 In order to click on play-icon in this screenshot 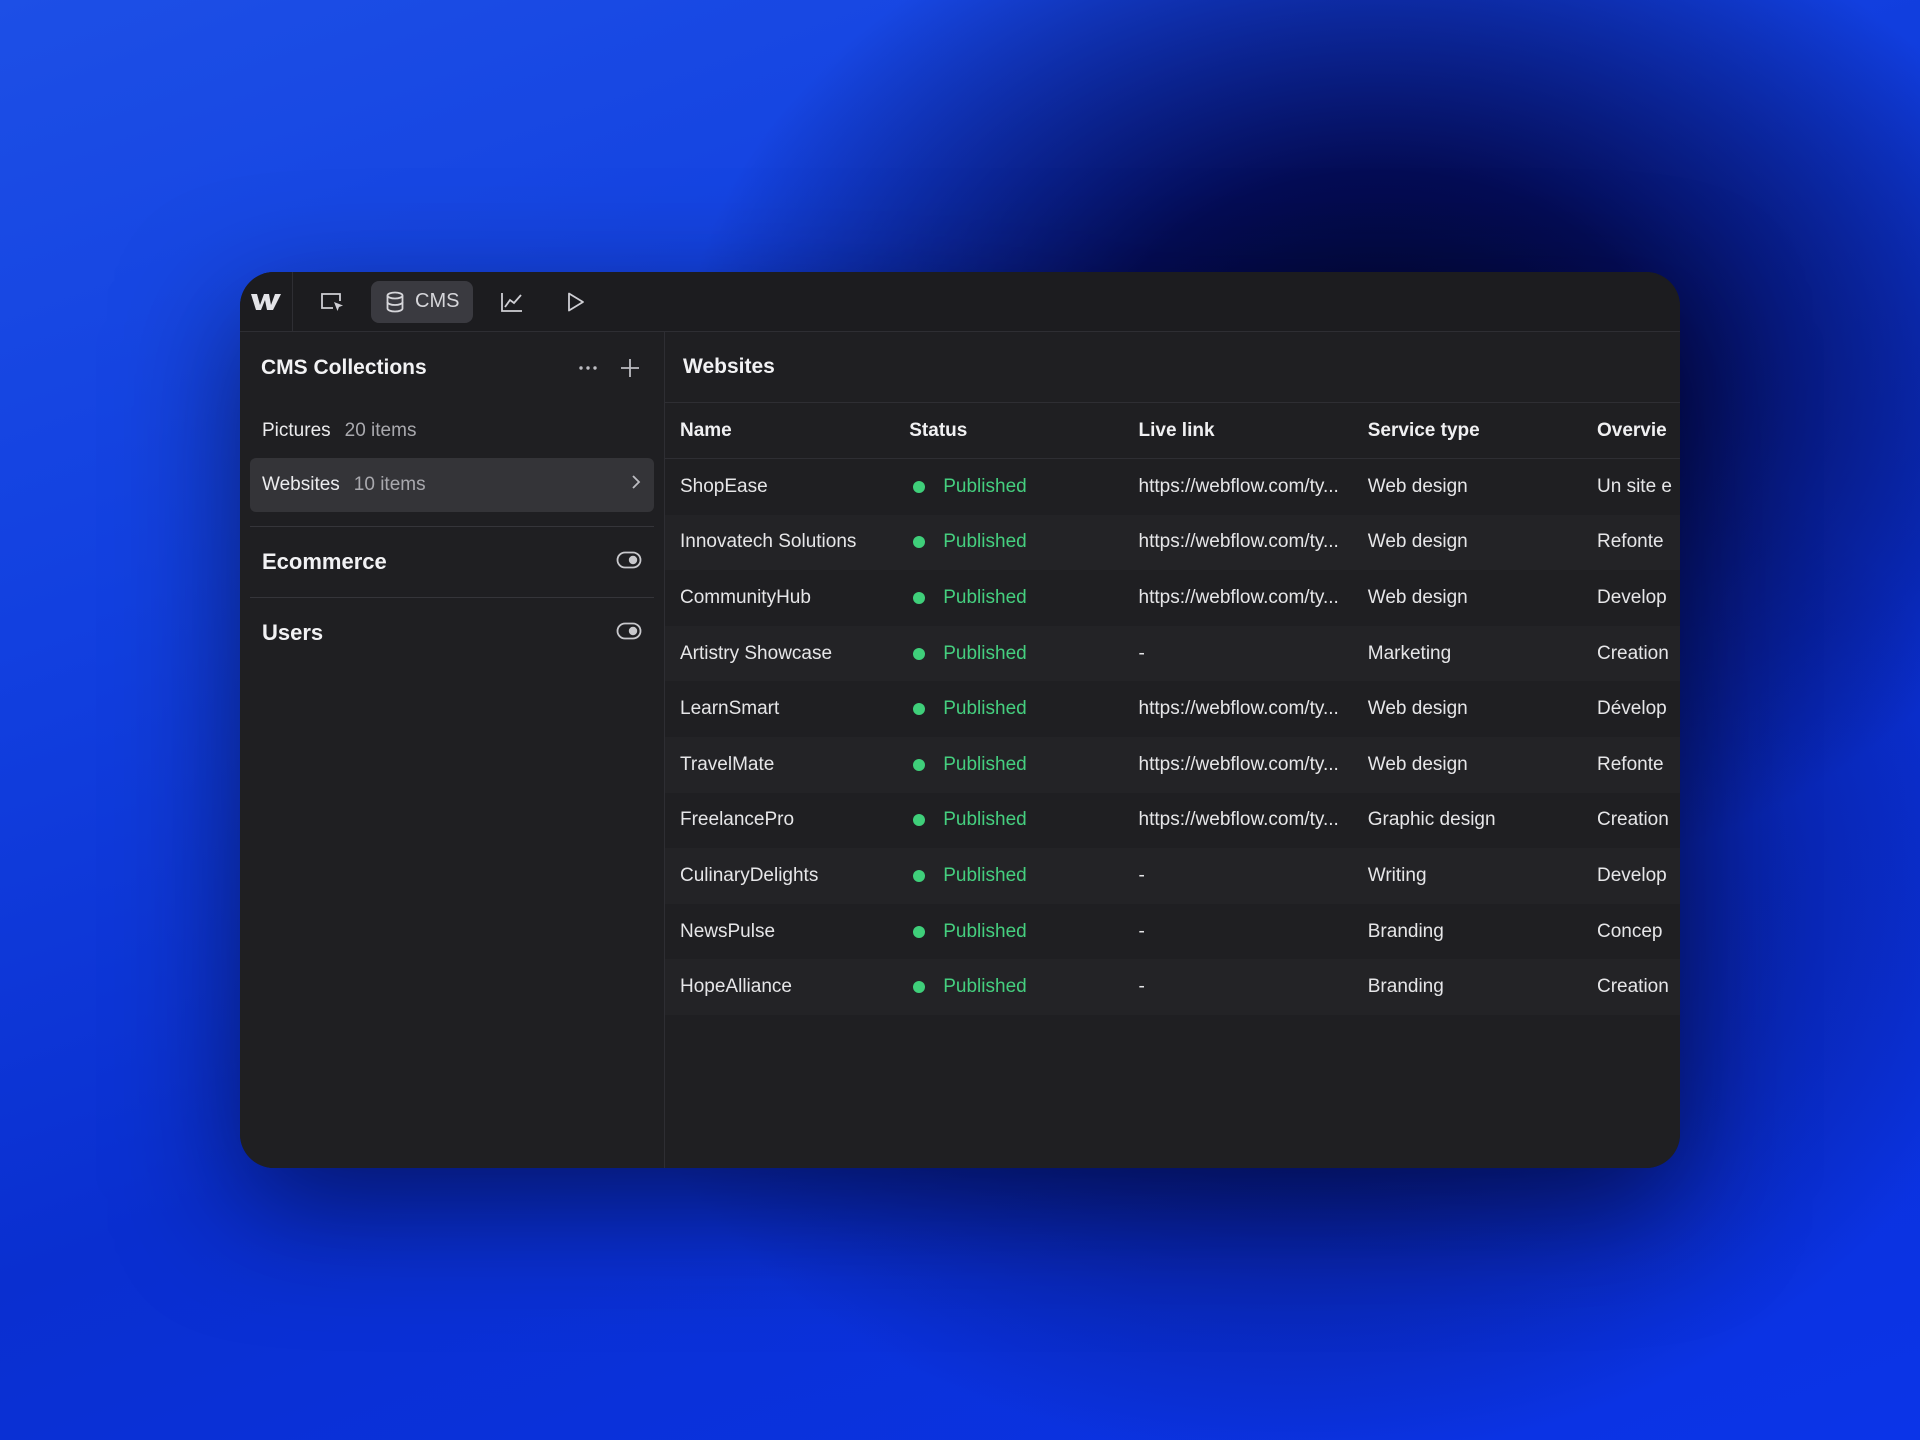, I will do `click(576, 301)`.